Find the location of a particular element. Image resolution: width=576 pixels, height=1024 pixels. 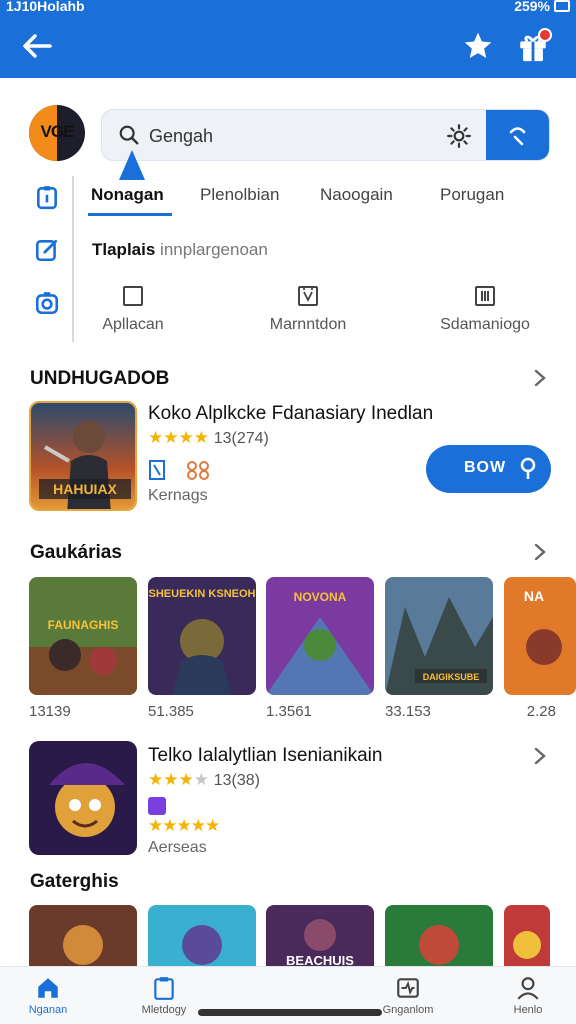

favorite-button is located at coordinates (478, 46).